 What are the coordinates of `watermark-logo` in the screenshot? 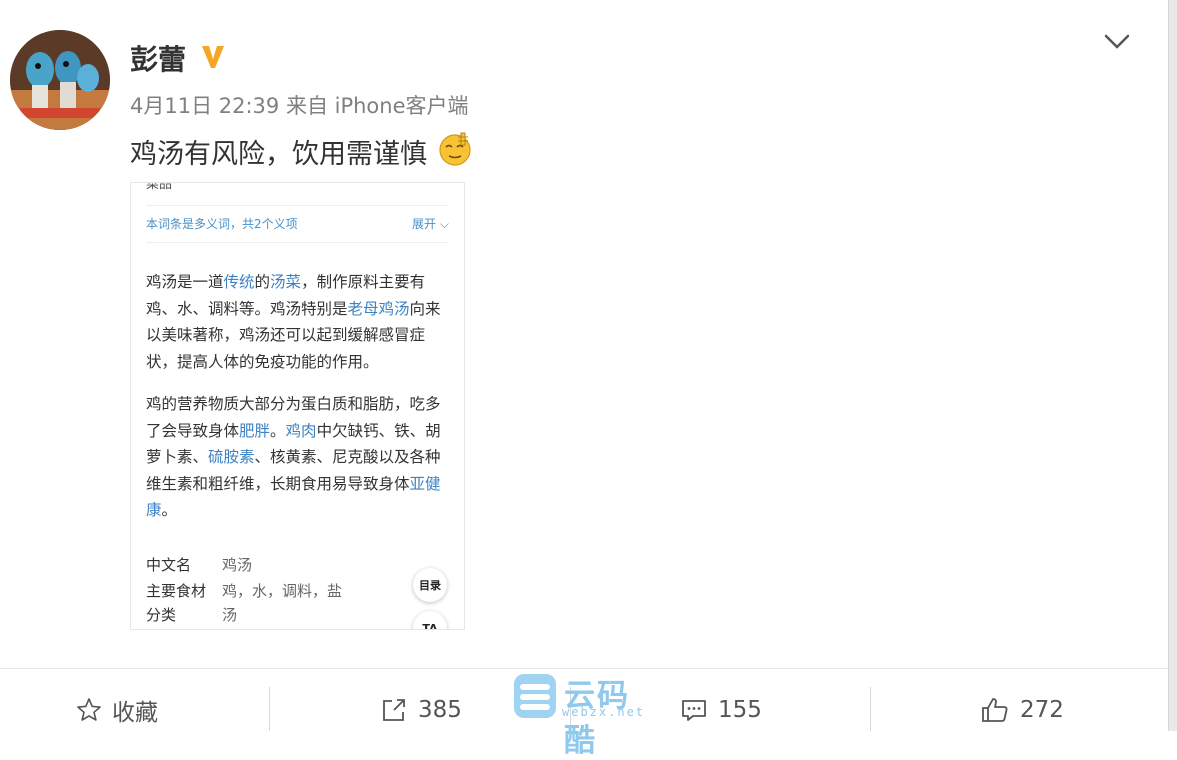 It's located at (535, 696).